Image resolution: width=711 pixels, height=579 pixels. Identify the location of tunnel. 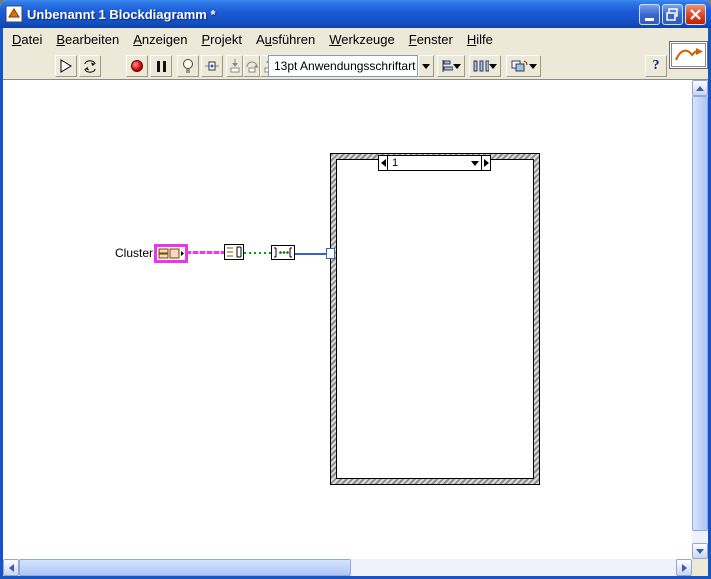
(330, 253).